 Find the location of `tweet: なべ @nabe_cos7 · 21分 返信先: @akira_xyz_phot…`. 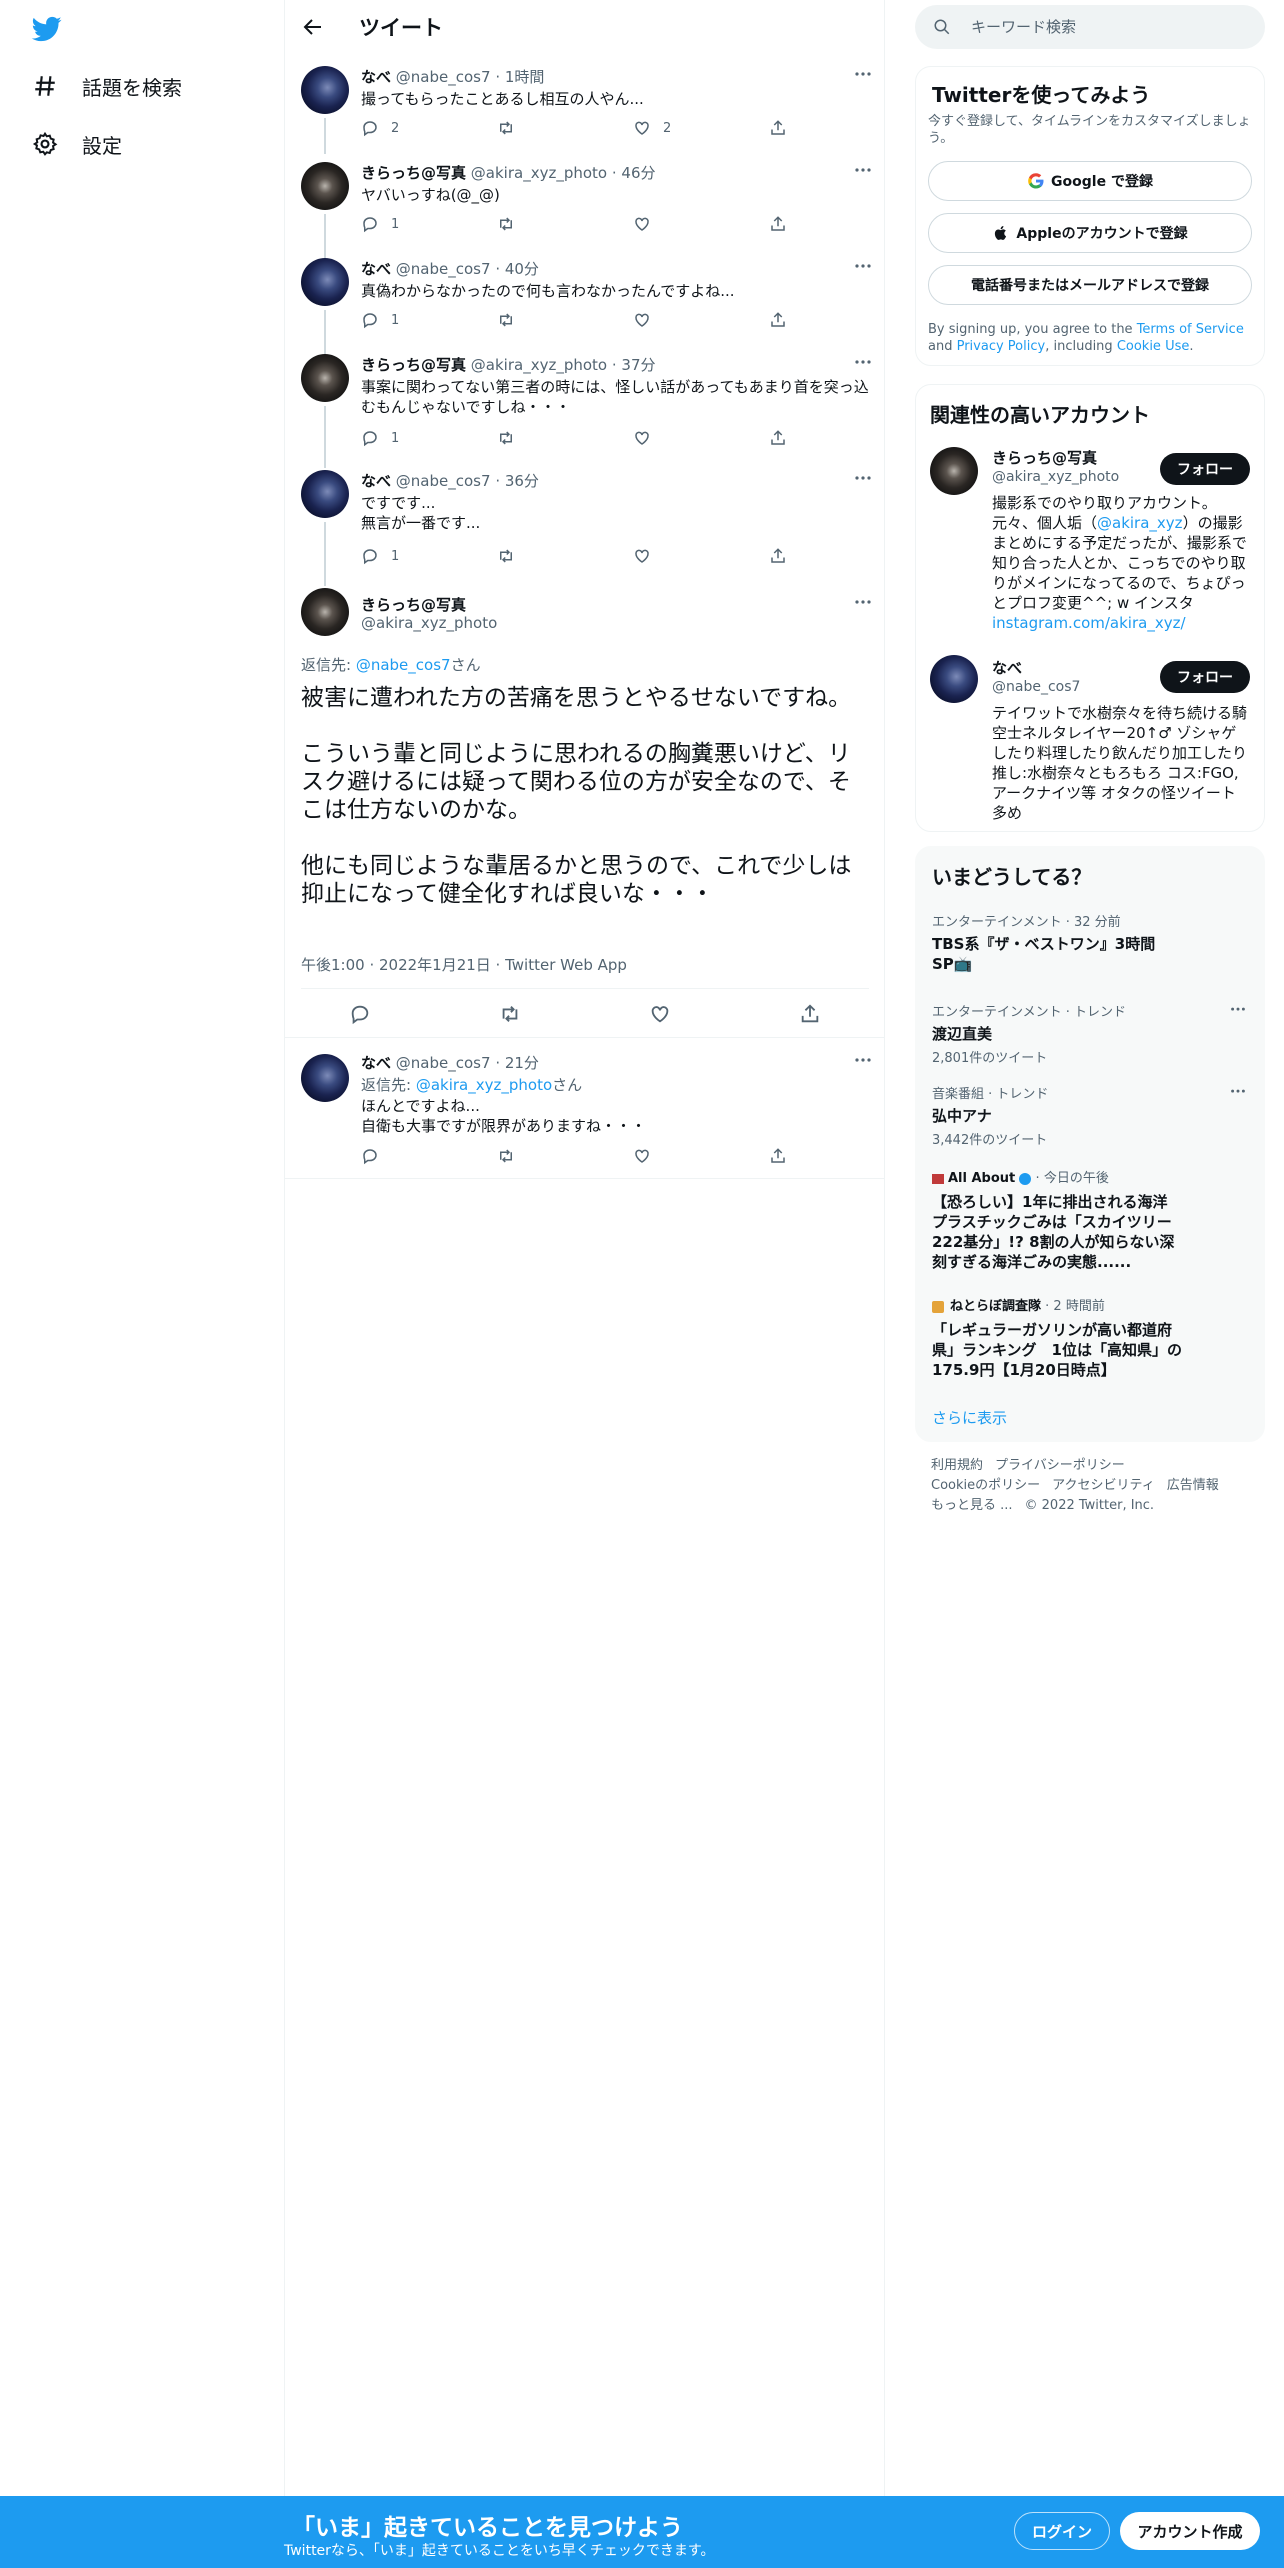

tweet: なべ @nabe_cos7 · 21分 返信先: @akira_xyz_phot… is located at coordinates (585, 1112).